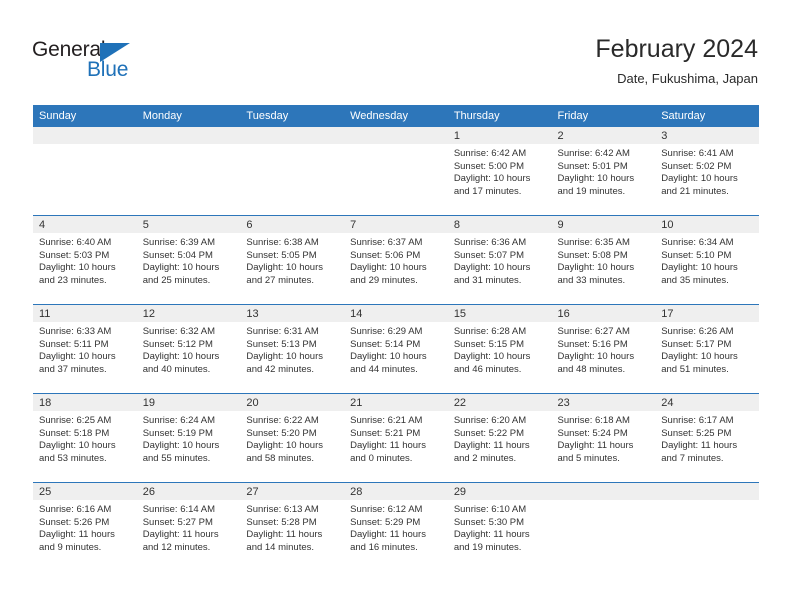 The width and height of the screenshot is (792, 612). Describe the element at coordinates (593, 242) in the screenshot. I see `sunrise-time: Sunrise: 6:35 AM` at that location.